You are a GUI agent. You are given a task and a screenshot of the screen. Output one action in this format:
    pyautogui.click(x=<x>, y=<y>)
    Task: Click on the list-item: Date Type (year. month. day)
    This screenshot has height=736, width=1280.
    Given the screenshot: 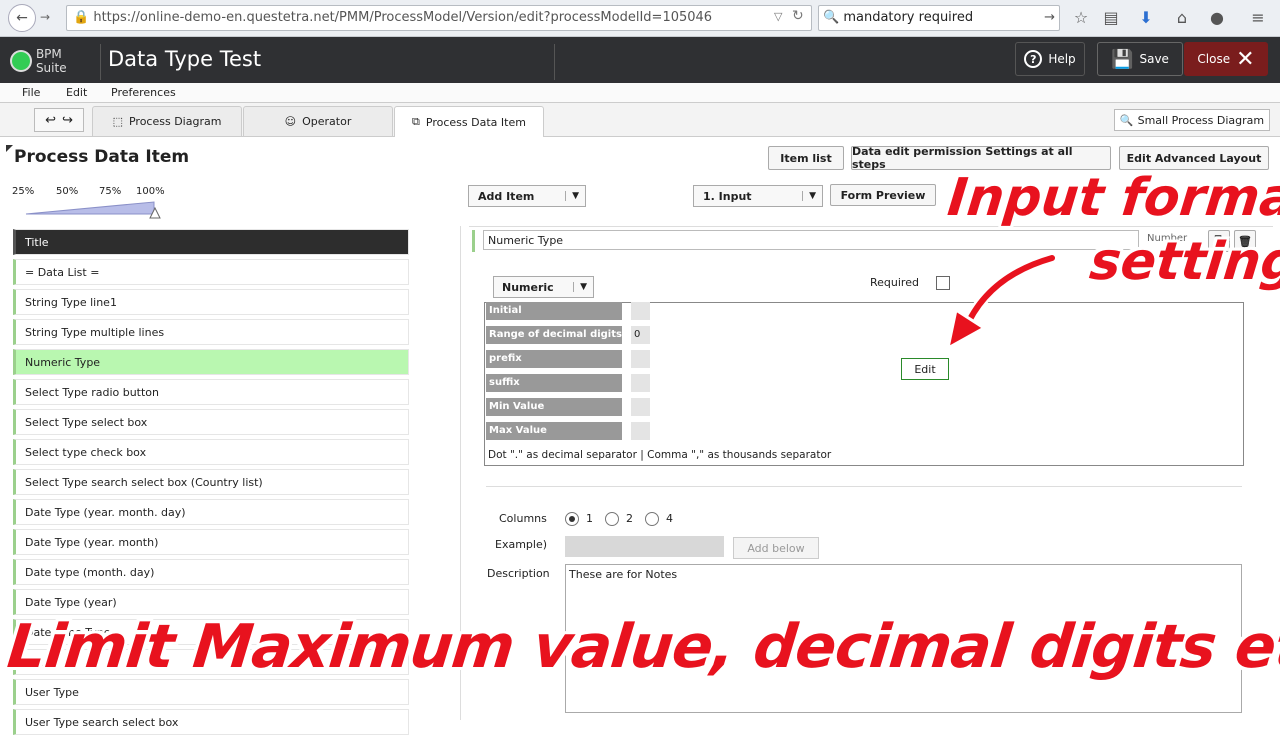 What is the action you would take?
    pyautogui.click(x=211, y=512)
    